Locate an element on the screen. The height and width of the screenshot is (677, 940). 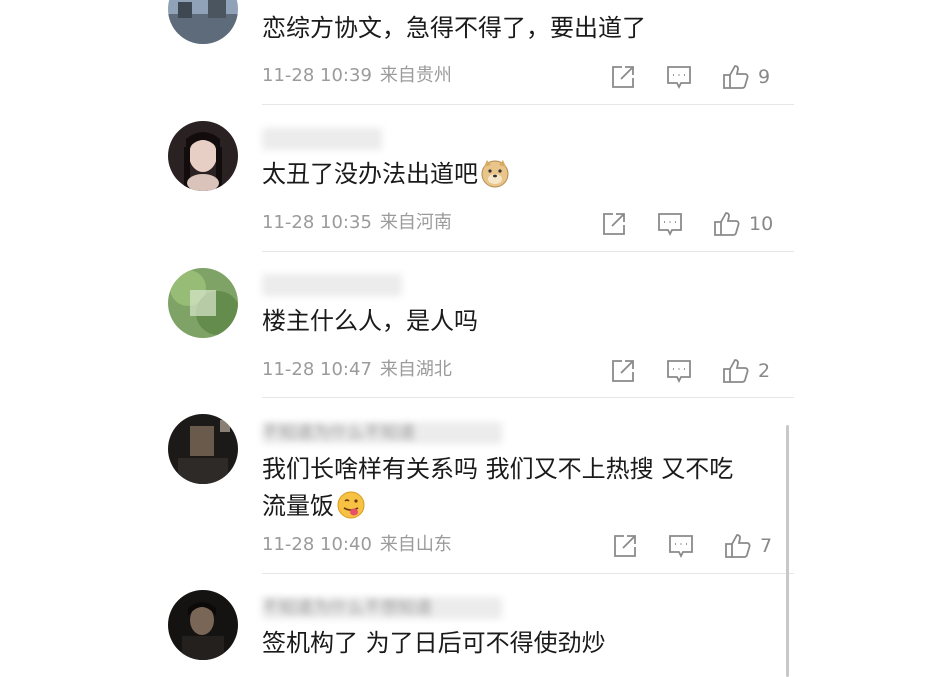
comment-actions: 7 is located at coordinates (695, 546).